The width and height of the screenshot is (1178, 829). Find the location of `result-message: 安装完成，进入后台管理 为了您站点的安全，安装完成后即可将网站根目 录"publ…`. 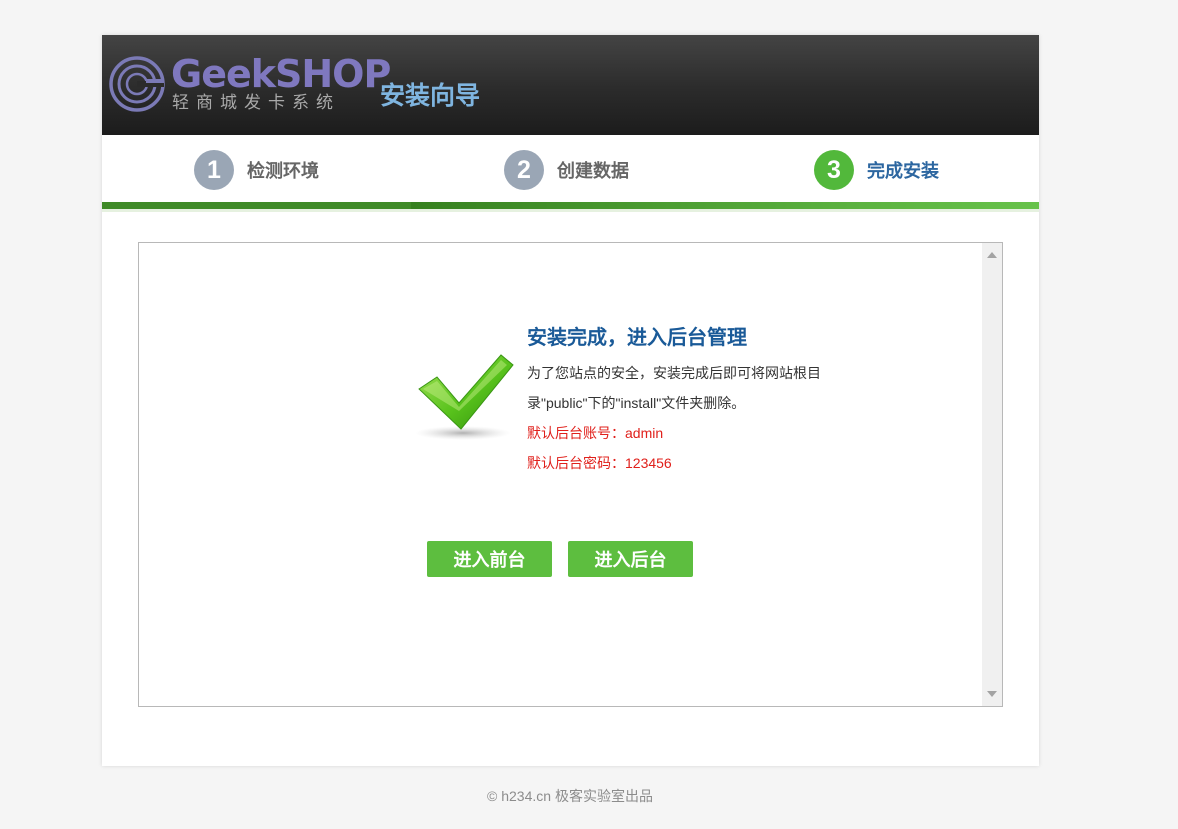

result-message: 安装完成，进入后台管理 为了您站点的安全，安装完成后即可将网站根目 录"publ… is located at coordinates (697, 400).